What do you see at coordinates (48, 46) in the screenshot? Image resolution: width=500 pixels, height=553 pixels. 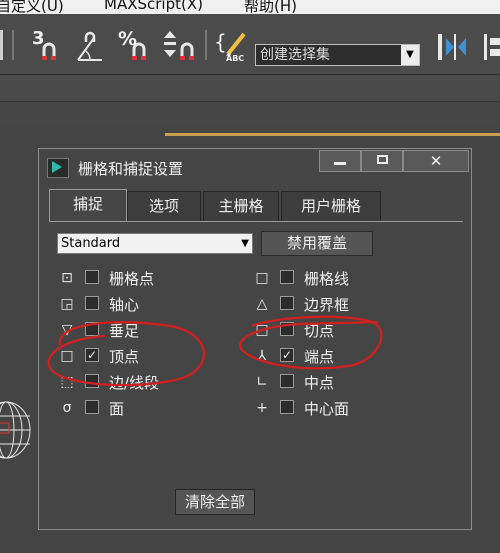 I see `snap-toggle-3d-icon: 3` at bounding box center [48, 46].